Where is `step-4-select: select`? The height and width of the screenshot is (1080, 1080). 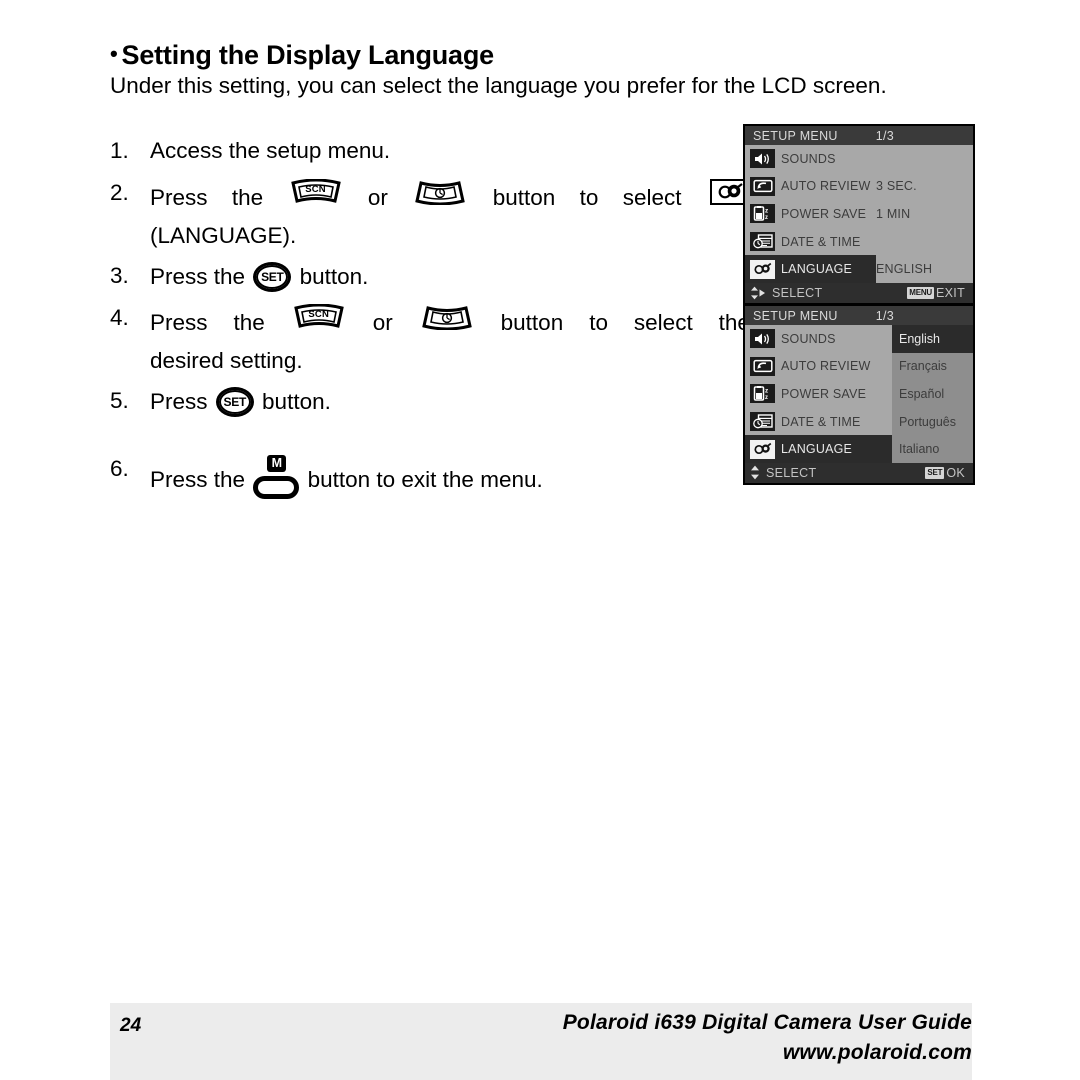 step-4-select: select is located at coordinates (663, 322).